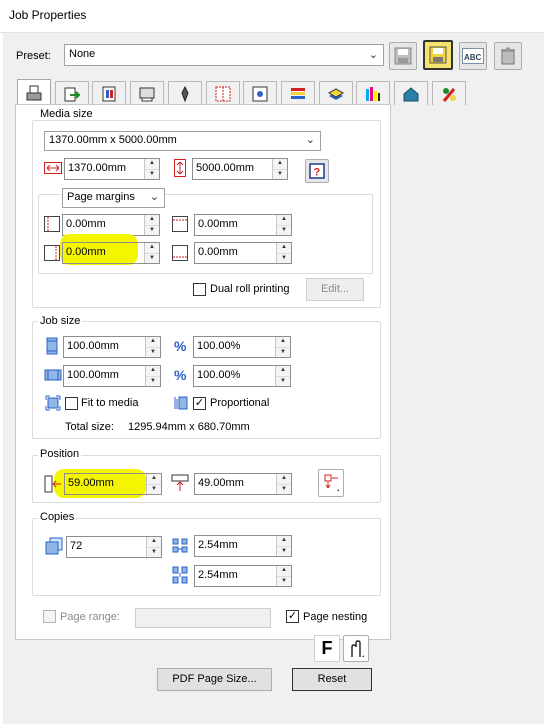 Image resolution: width=544 pixels, height=724 pixels. What do you see at coordinates (243, 225) in the screenshot?
I see `margin-top-input: 0.00mm ▲ ▼` at bounding box center [243, 225].